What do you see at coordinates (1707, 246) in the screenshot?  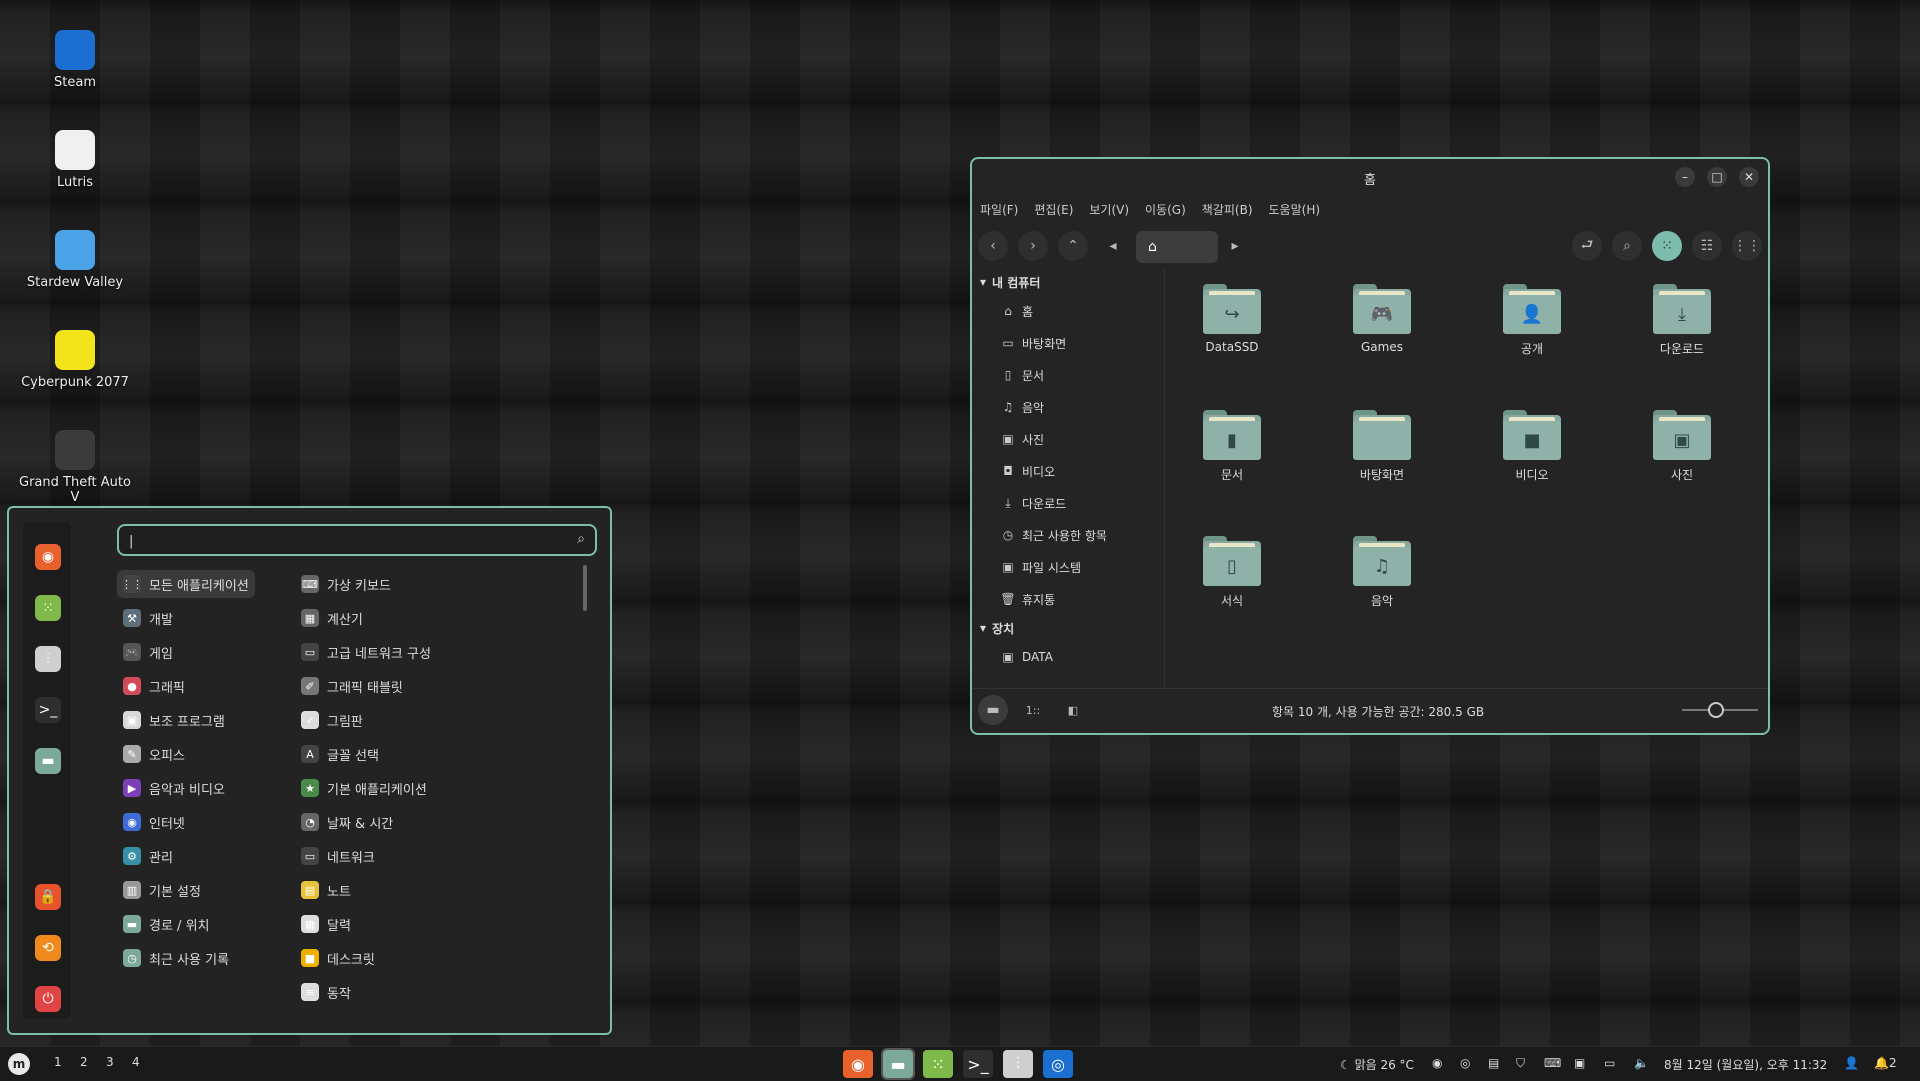 I see `list-view-button: ☷` at bounding box center [1707, 246].